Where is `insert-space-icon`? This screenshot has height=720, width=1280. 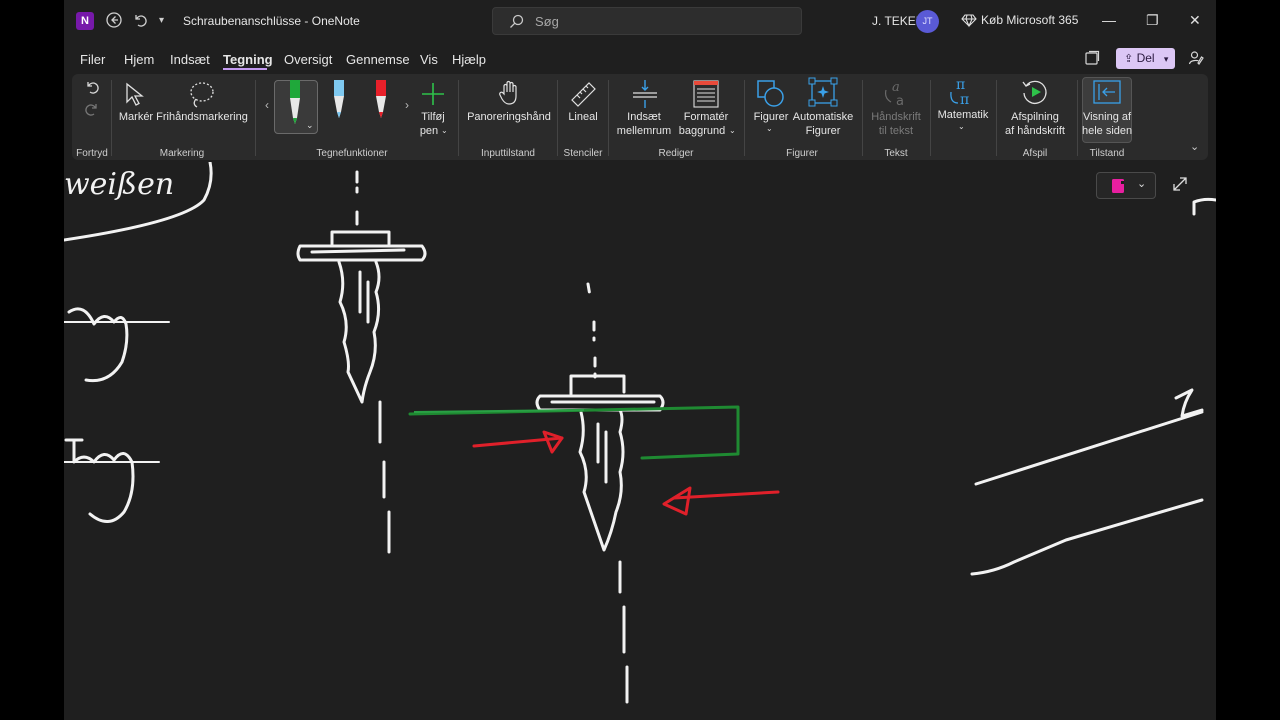 insert-space-icon is located at coordinates (645, 96).